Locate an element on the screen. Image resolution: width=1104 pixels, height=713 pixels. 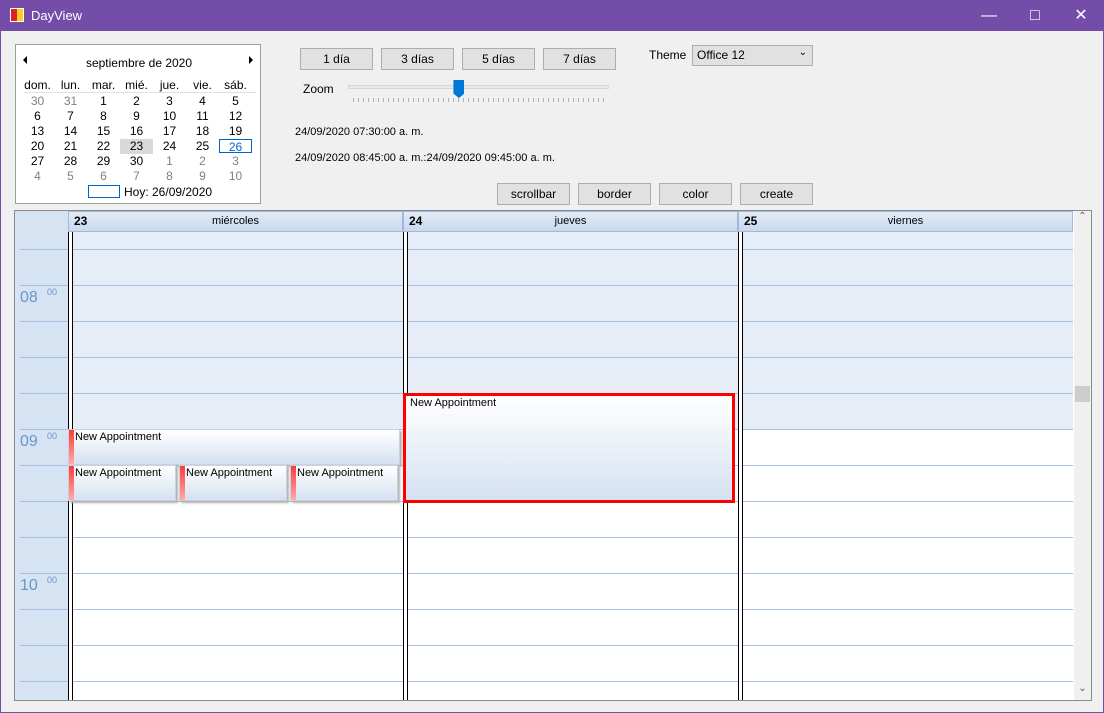
day-header: 24 jueves is located at coordinates (570, 221).